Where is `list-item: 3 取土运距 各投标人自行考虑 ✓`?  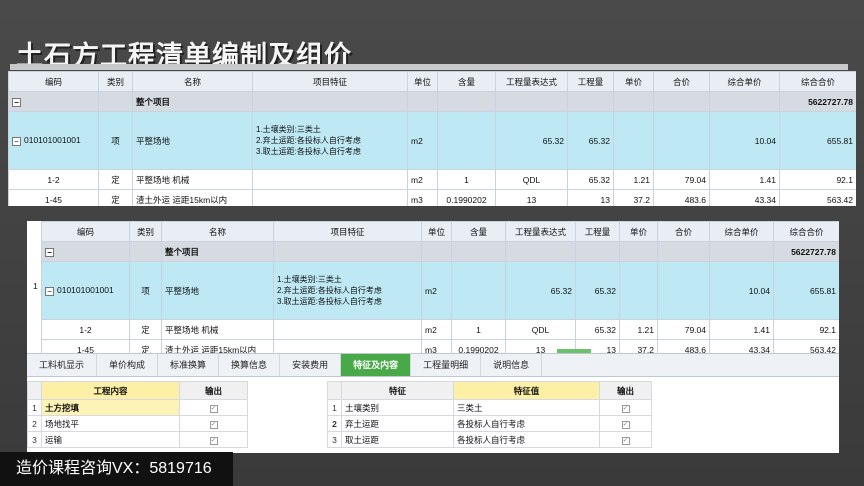 list-item: 3 取土运距 各投标人自行考虑 ✓ is located at coordinates (489, 439).